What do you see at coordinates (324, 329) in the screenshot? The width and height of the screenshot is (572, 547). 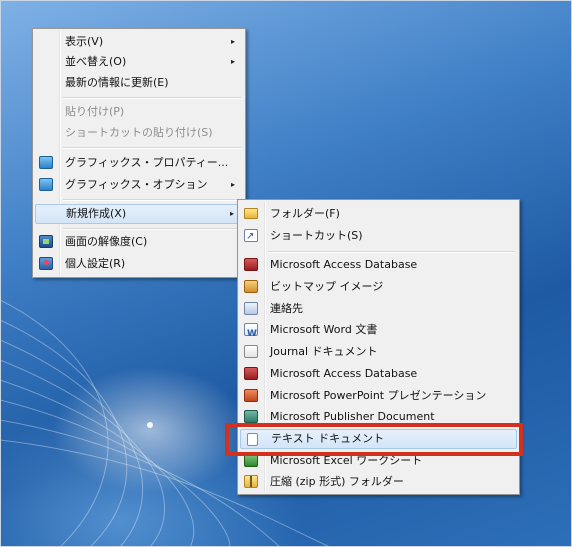 I see `menu-item-label: Microsoft Word 文書` at bounding box center [324, 329].